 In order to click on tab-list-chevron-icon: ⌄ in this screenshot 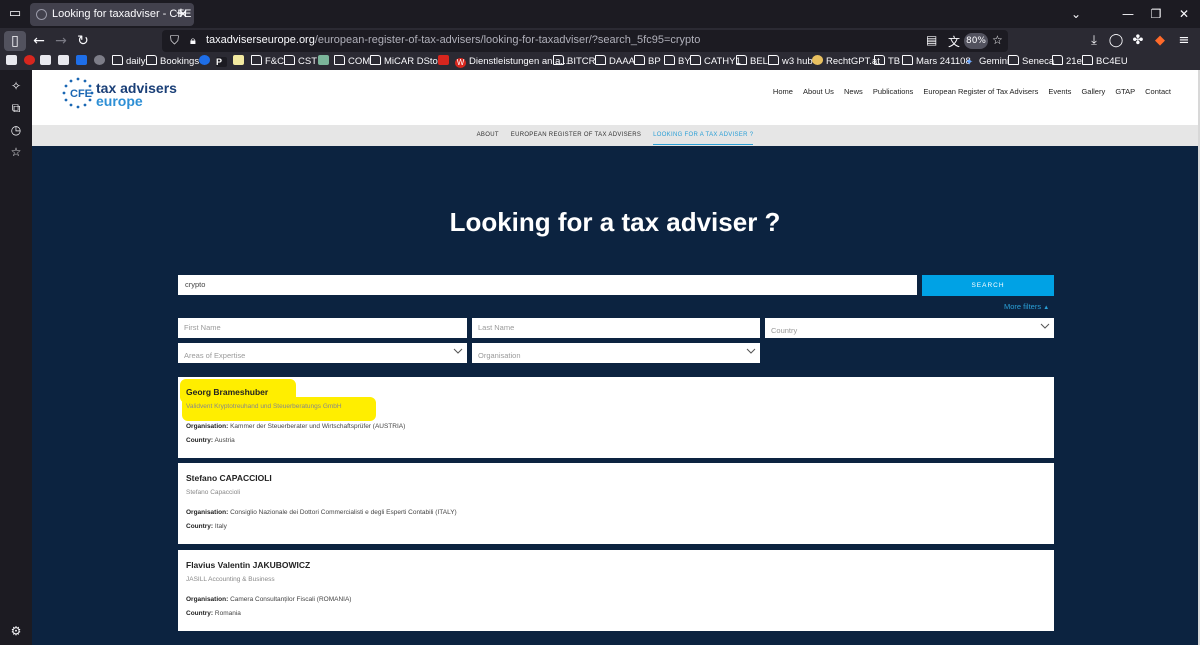, I will do `click(1076, 14)`.